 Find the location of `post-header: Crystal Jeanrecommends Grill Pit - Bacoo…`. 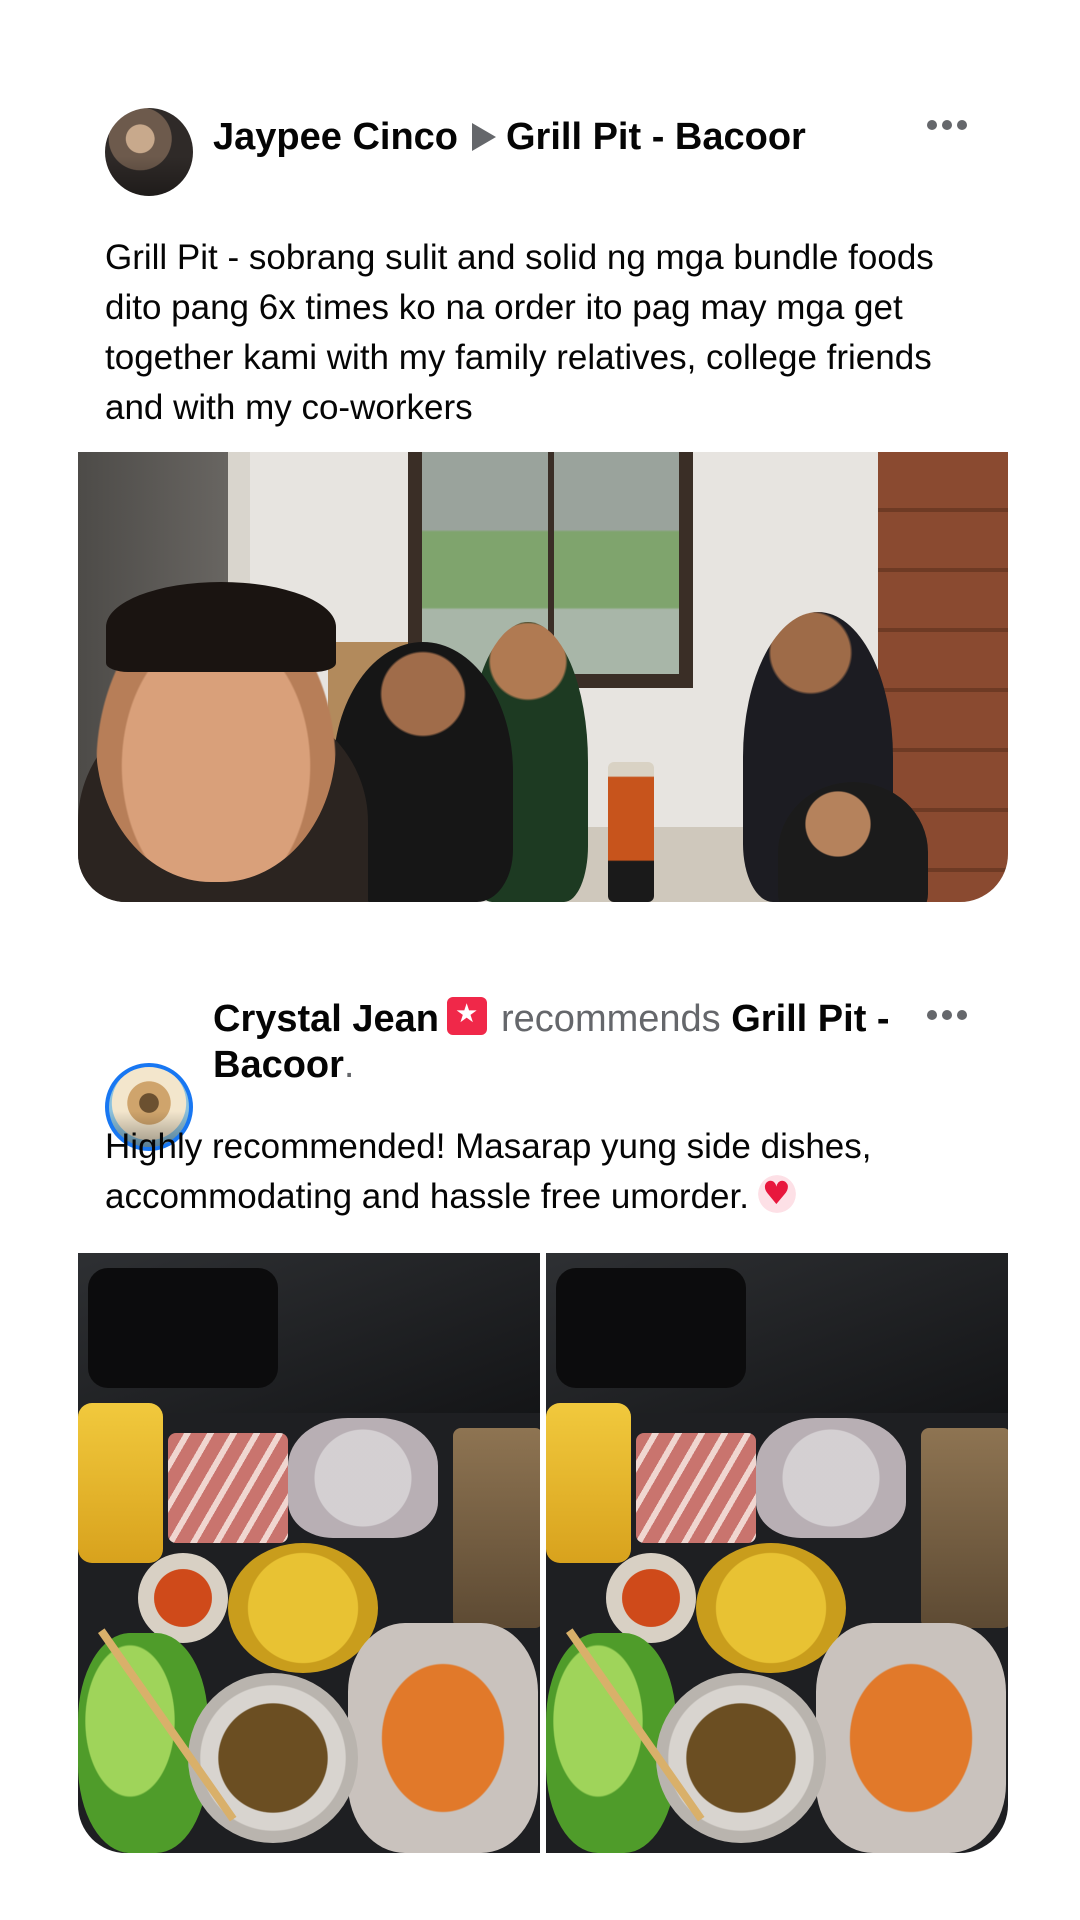

post-header: Crystal Jeanrecommends Grill Pit - Bacoo… is located at coordinates (563, 1042).